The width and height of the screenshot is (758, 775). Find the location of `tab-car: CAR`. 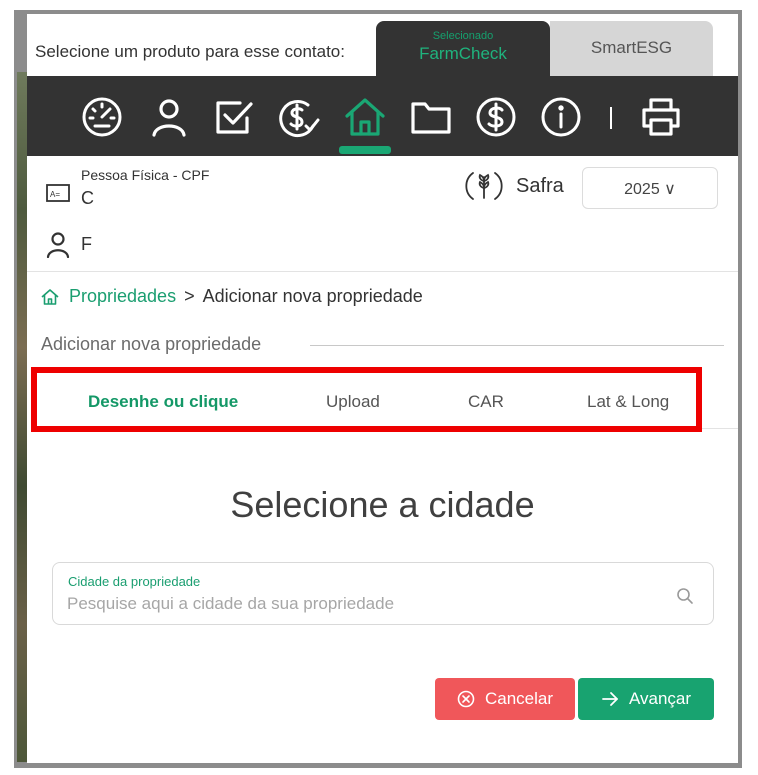

tab-car: CAR is located at coordinates (486, 402).